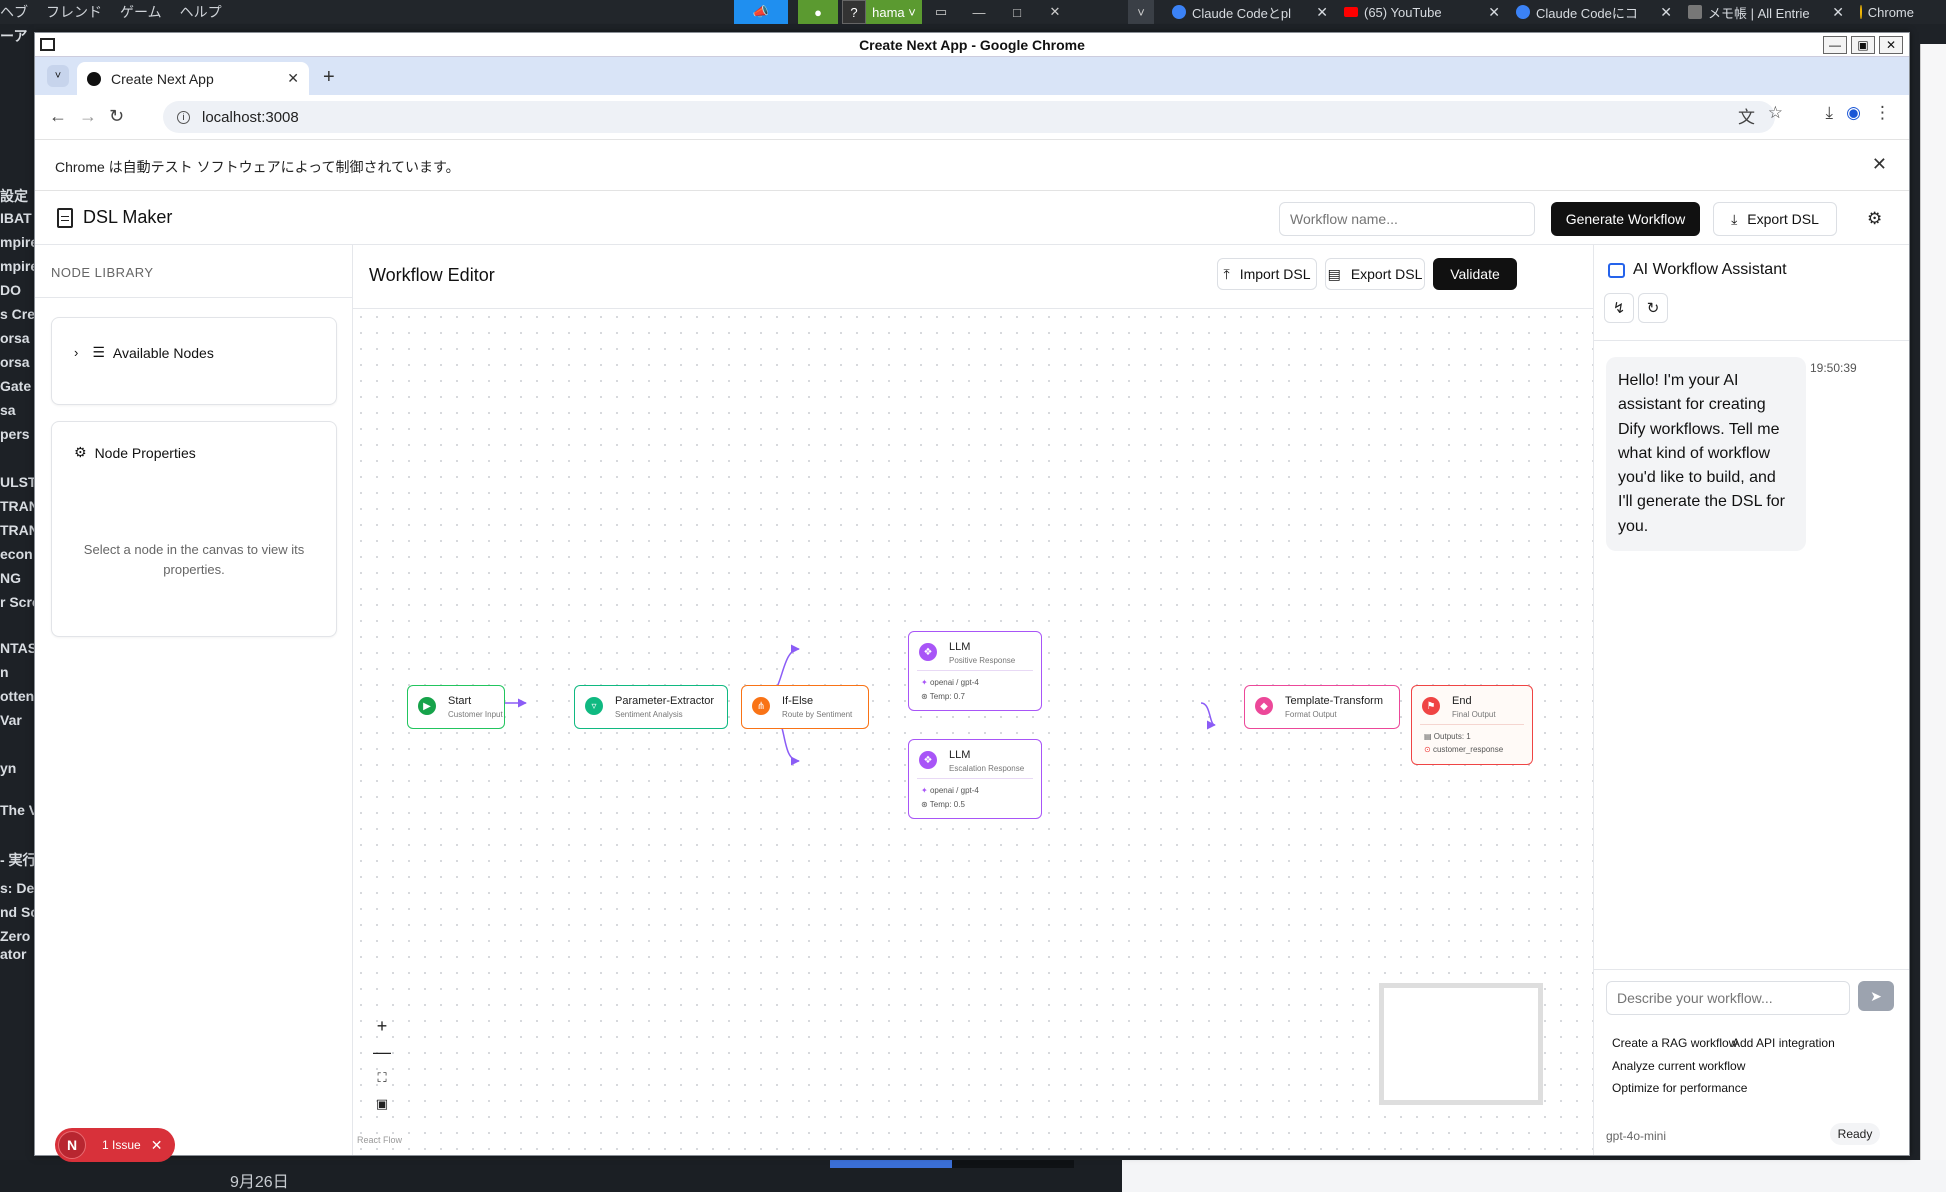 The image size is (1946, 1192). What do you see at coordinates (1208, 716) in the screenshot?
I see `edge-template-end` at bounding box center [1208, 716].